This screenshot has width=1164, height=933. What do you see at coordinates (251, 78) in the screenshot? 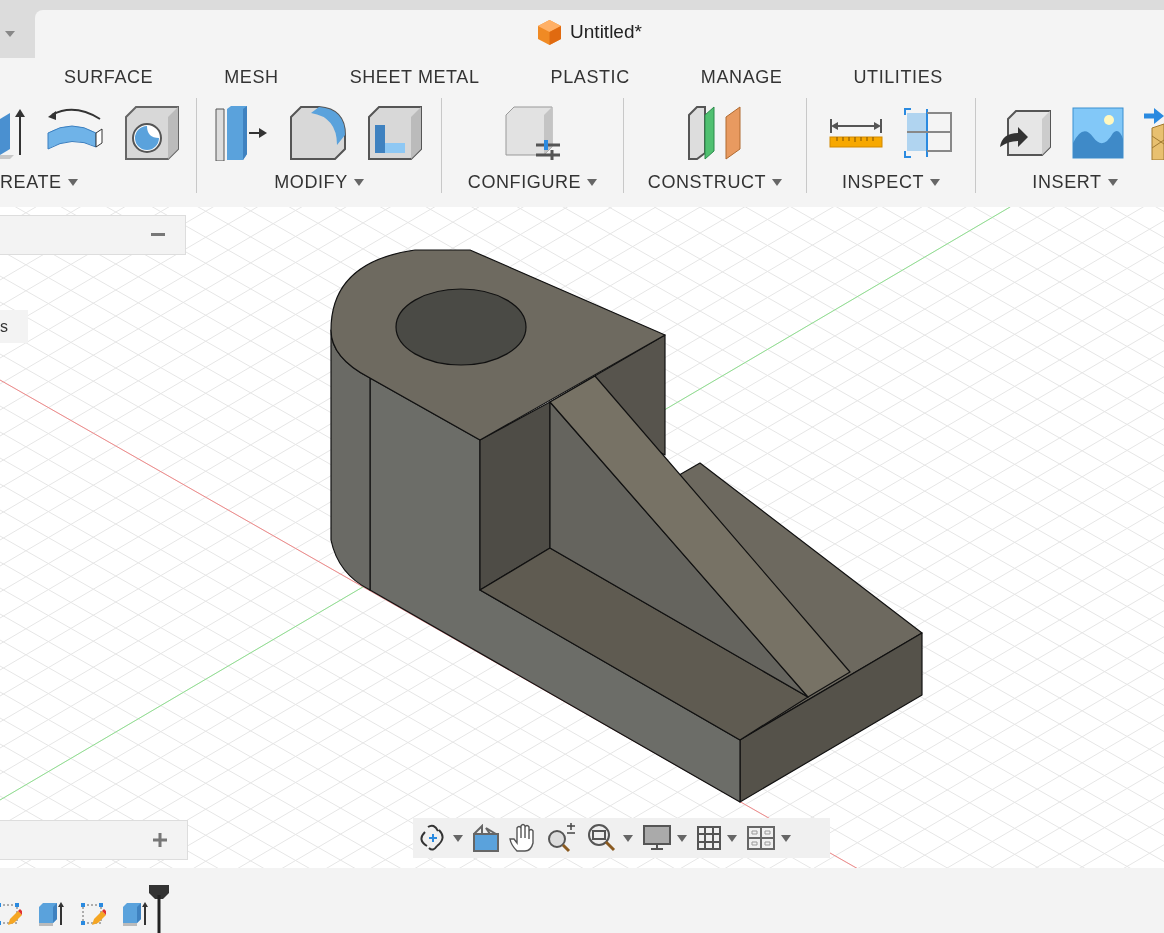
I see `workspace-tab: MESH` at bounding box center [251, 78].